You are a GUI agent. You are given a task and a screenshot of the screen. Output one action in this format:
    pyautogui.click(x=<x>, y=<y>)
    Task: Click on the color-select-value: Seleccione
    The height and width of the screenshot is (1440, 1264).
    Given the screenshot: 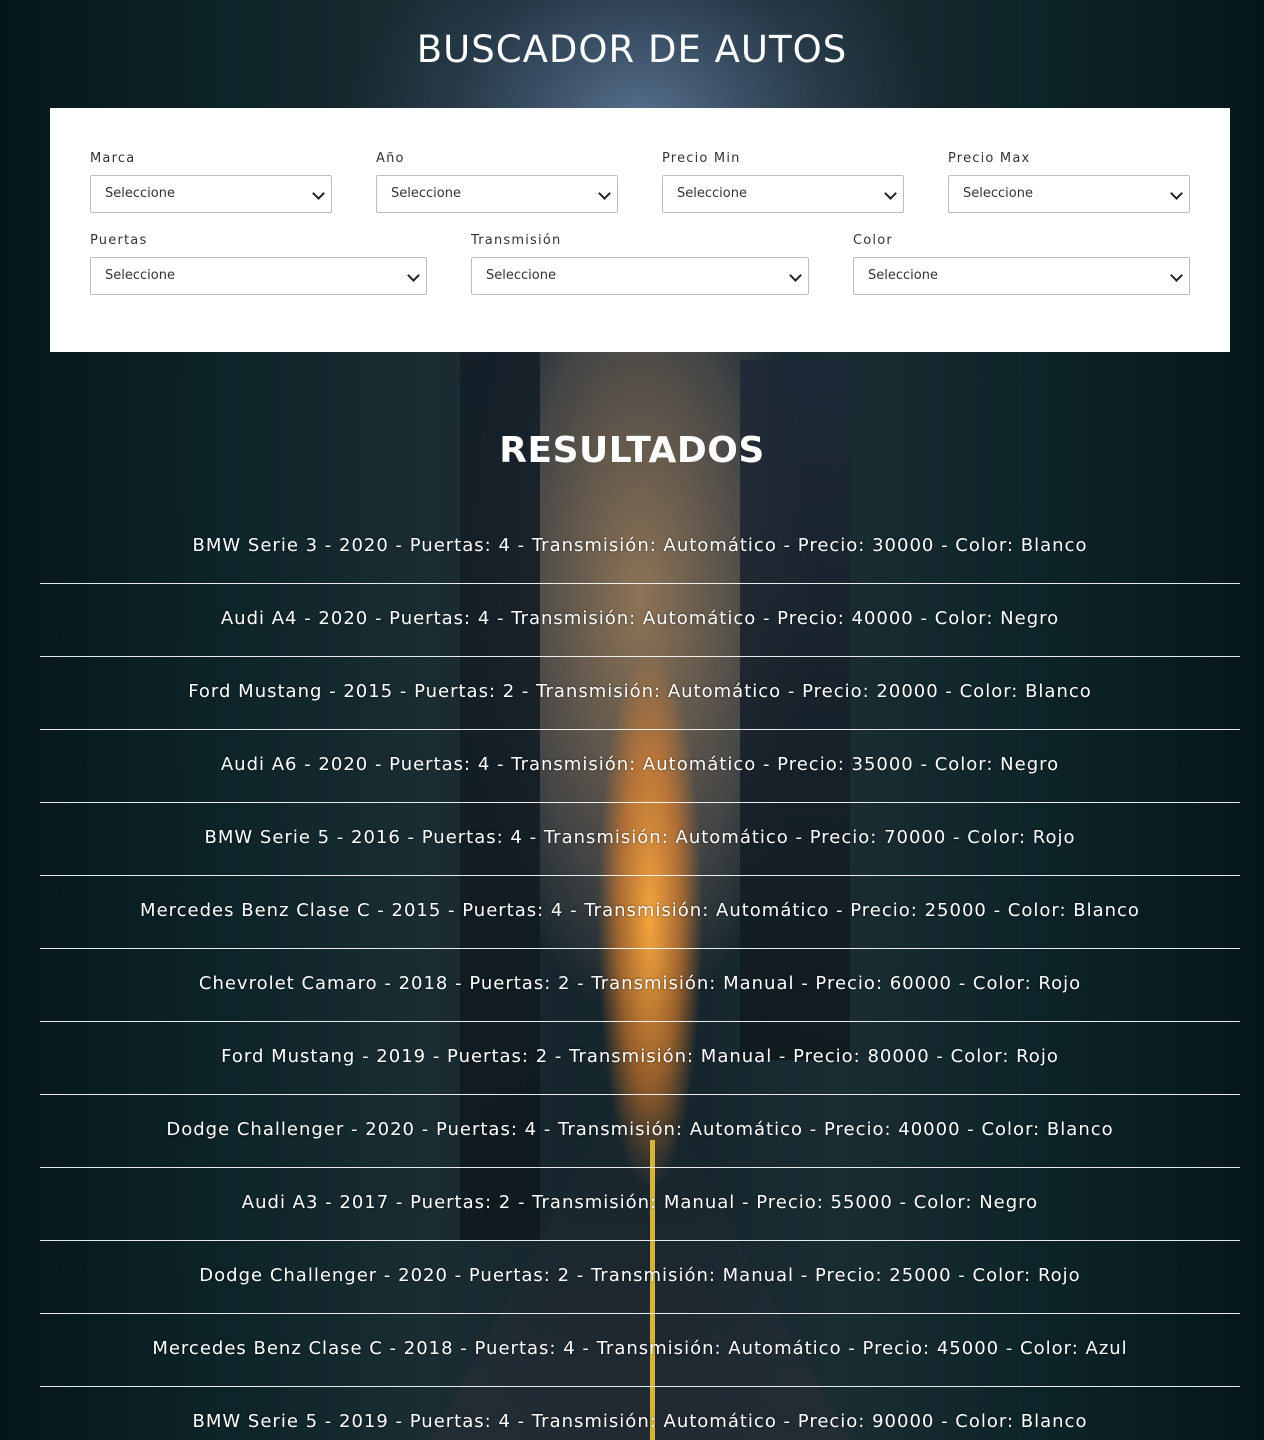 What is the action you would take?
    pyautogui.click(x=903, y=275)
    